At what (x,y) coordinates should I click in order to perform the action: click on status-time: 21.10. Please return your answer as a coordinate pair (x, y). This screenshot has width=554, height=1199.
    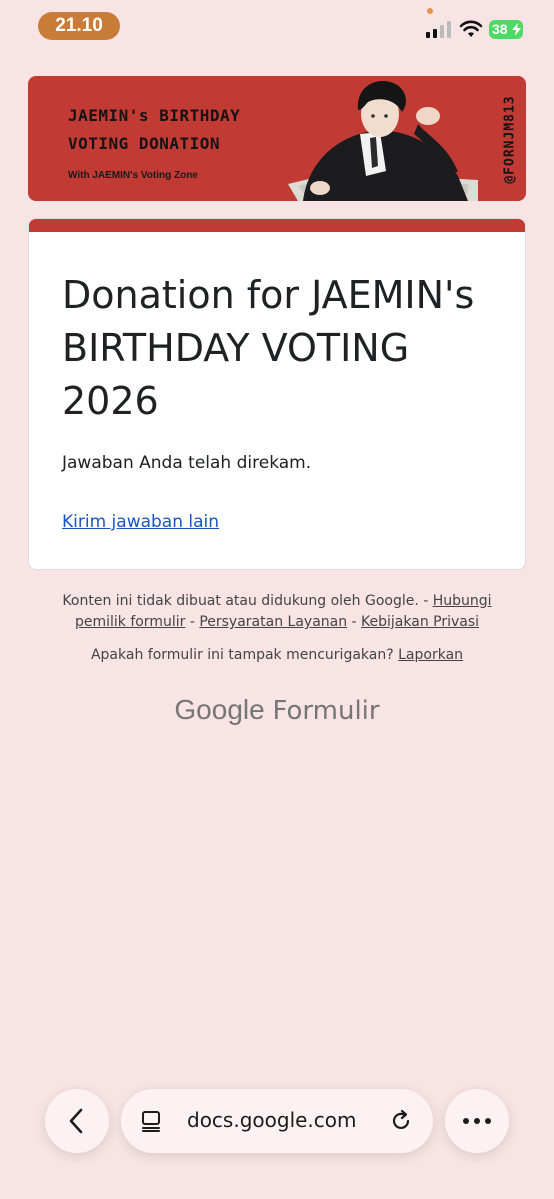
    Looking at the image, I should click on (79, 26).